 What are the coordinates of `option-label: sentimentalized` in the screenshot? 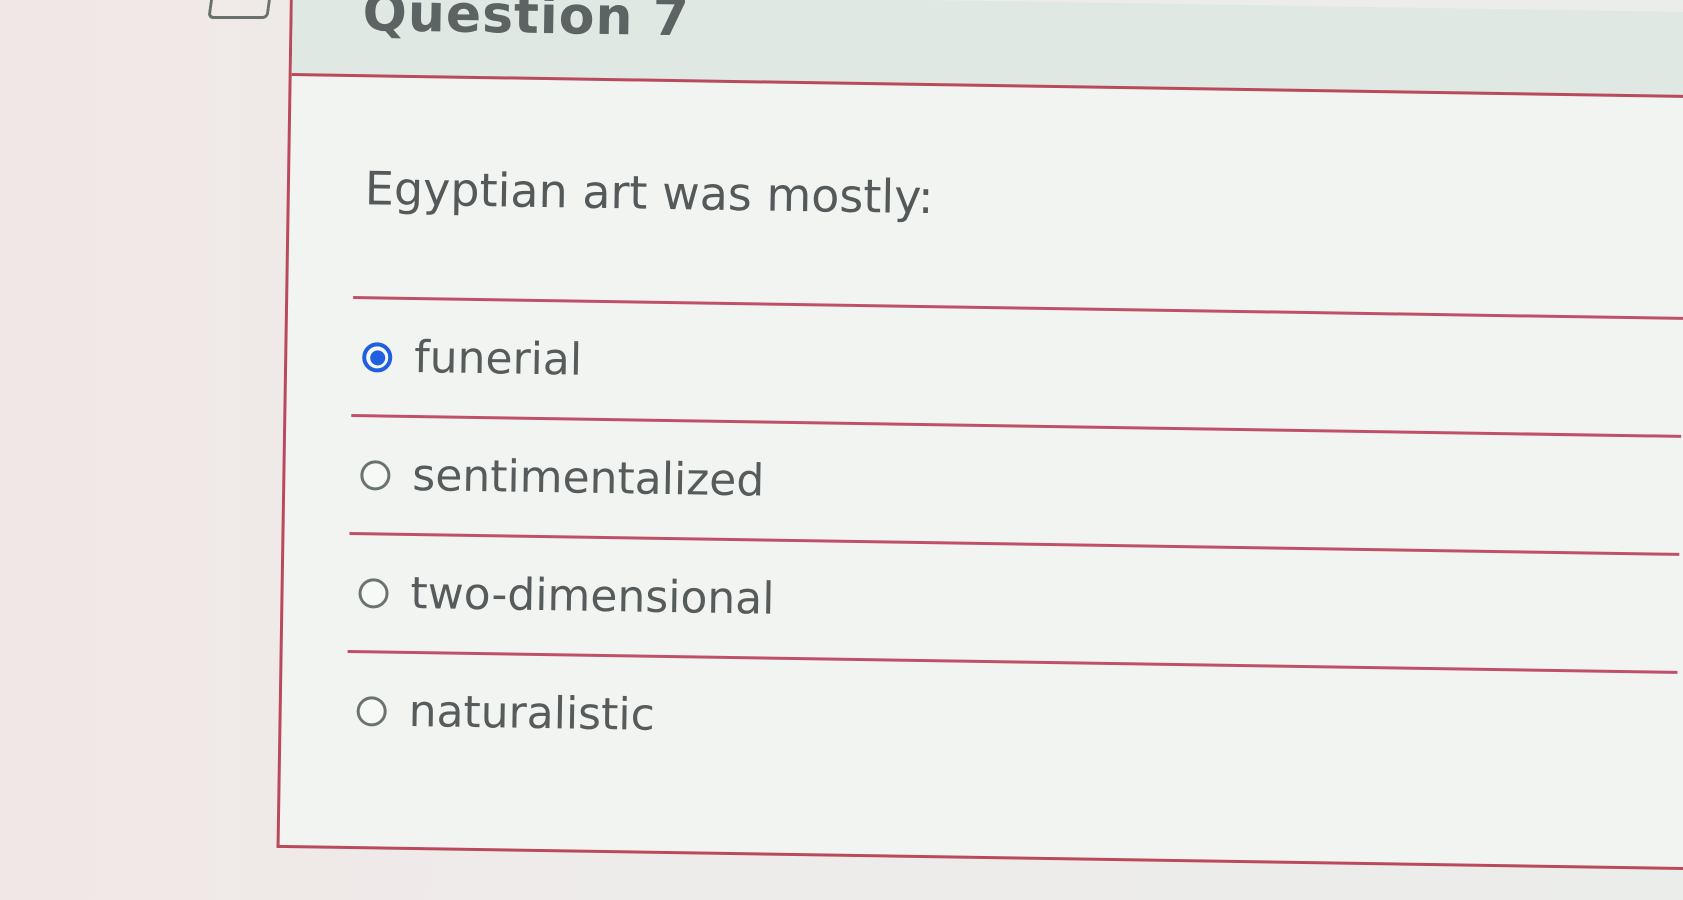 It's located at (588, 478).